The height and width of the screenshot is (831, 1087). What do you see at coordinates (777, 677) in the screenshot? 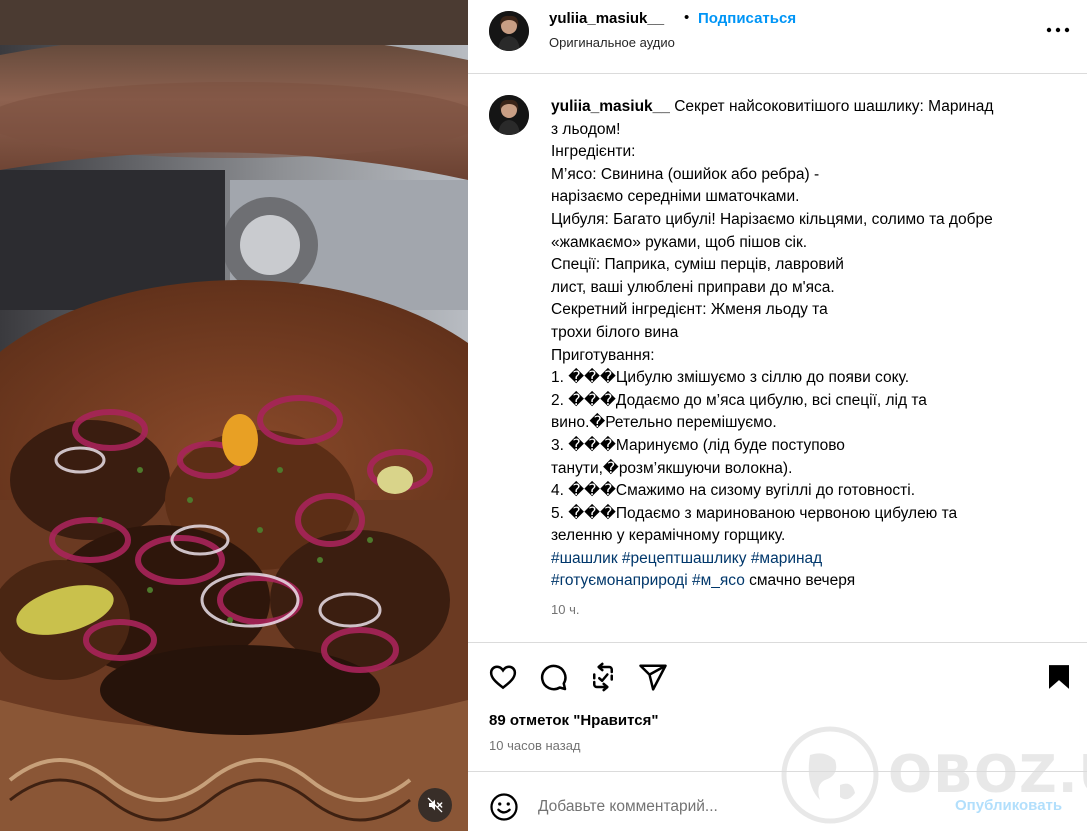
I see `action-bar` at bounding box center [777, 677].